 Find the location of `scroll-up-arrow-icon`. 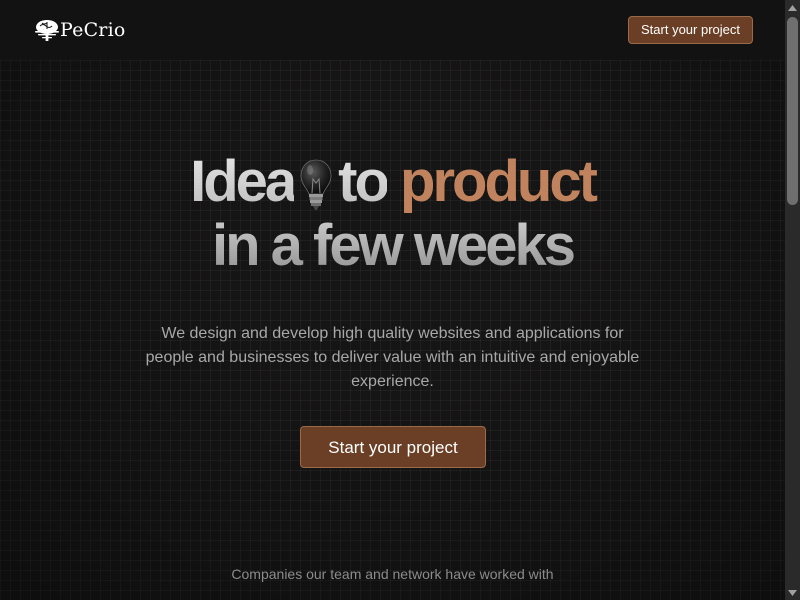

scroll-up-arrow-icon is located at coordinates (792, 7).